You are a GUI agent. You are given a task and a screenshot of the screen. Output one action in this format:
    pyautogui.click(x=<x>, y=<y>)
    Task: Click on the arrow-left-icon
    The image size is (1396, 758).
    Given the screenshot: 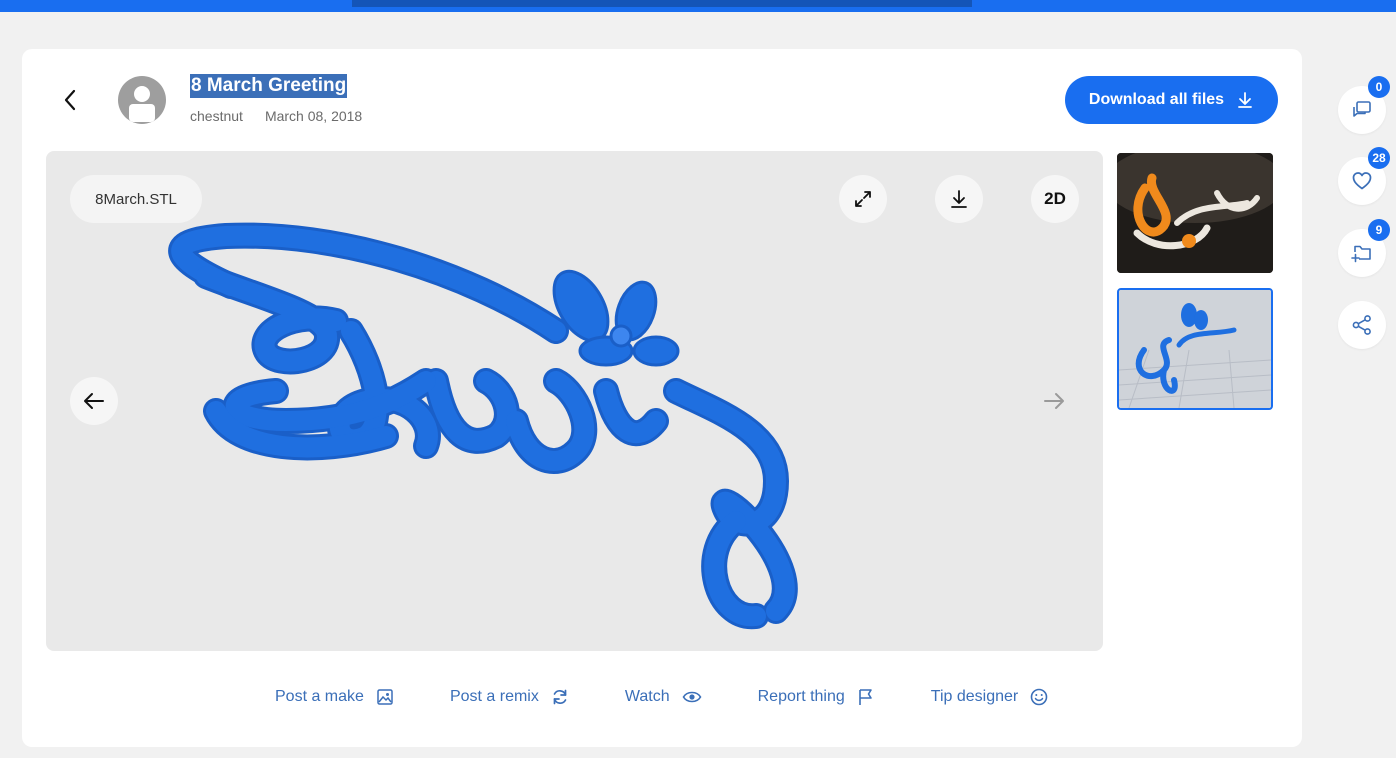 What is the action you would take?
    pyautogui.click(x=94, y=401)
    